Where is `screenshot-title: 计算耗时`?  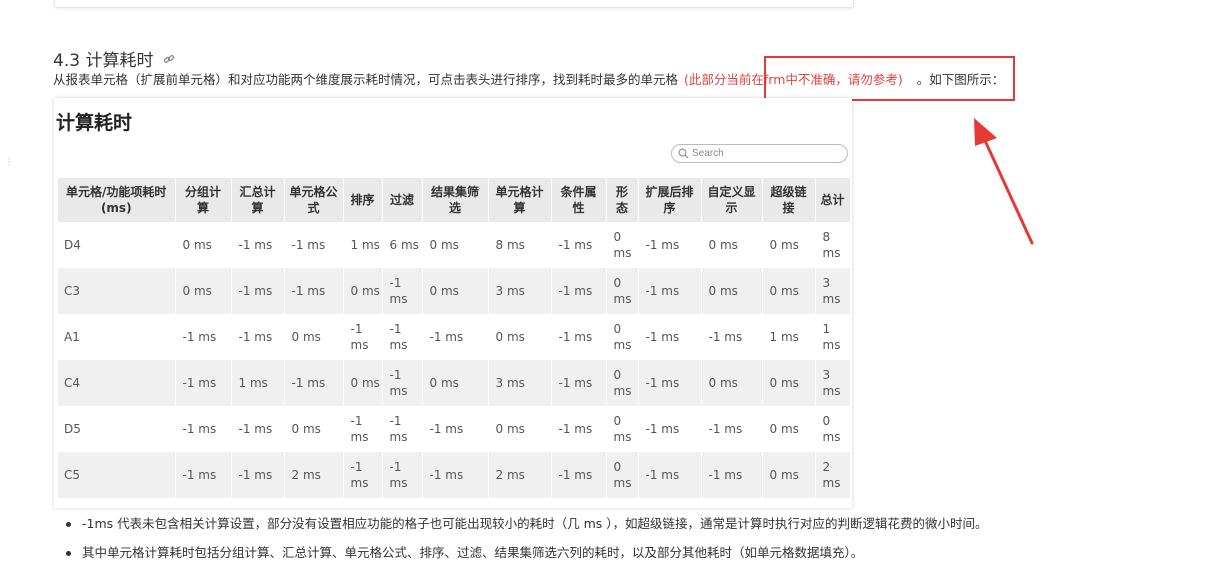 screenshot-title: 计算耗时 is located at coordinates (94, 123).